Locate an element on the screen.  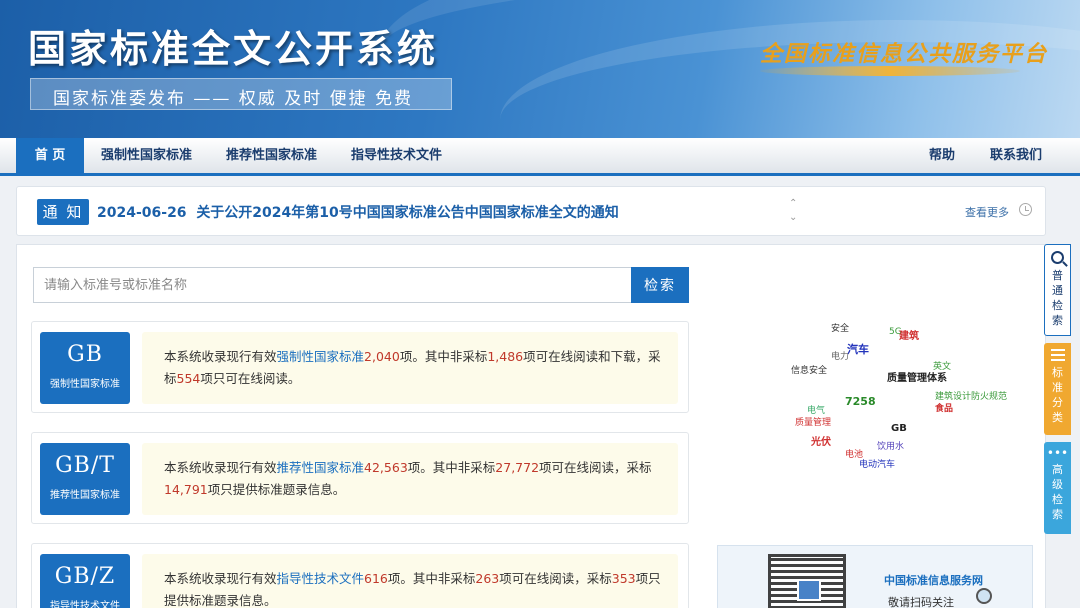
side-tab-label: 普通检索 is located at coordinates (1057, 298).